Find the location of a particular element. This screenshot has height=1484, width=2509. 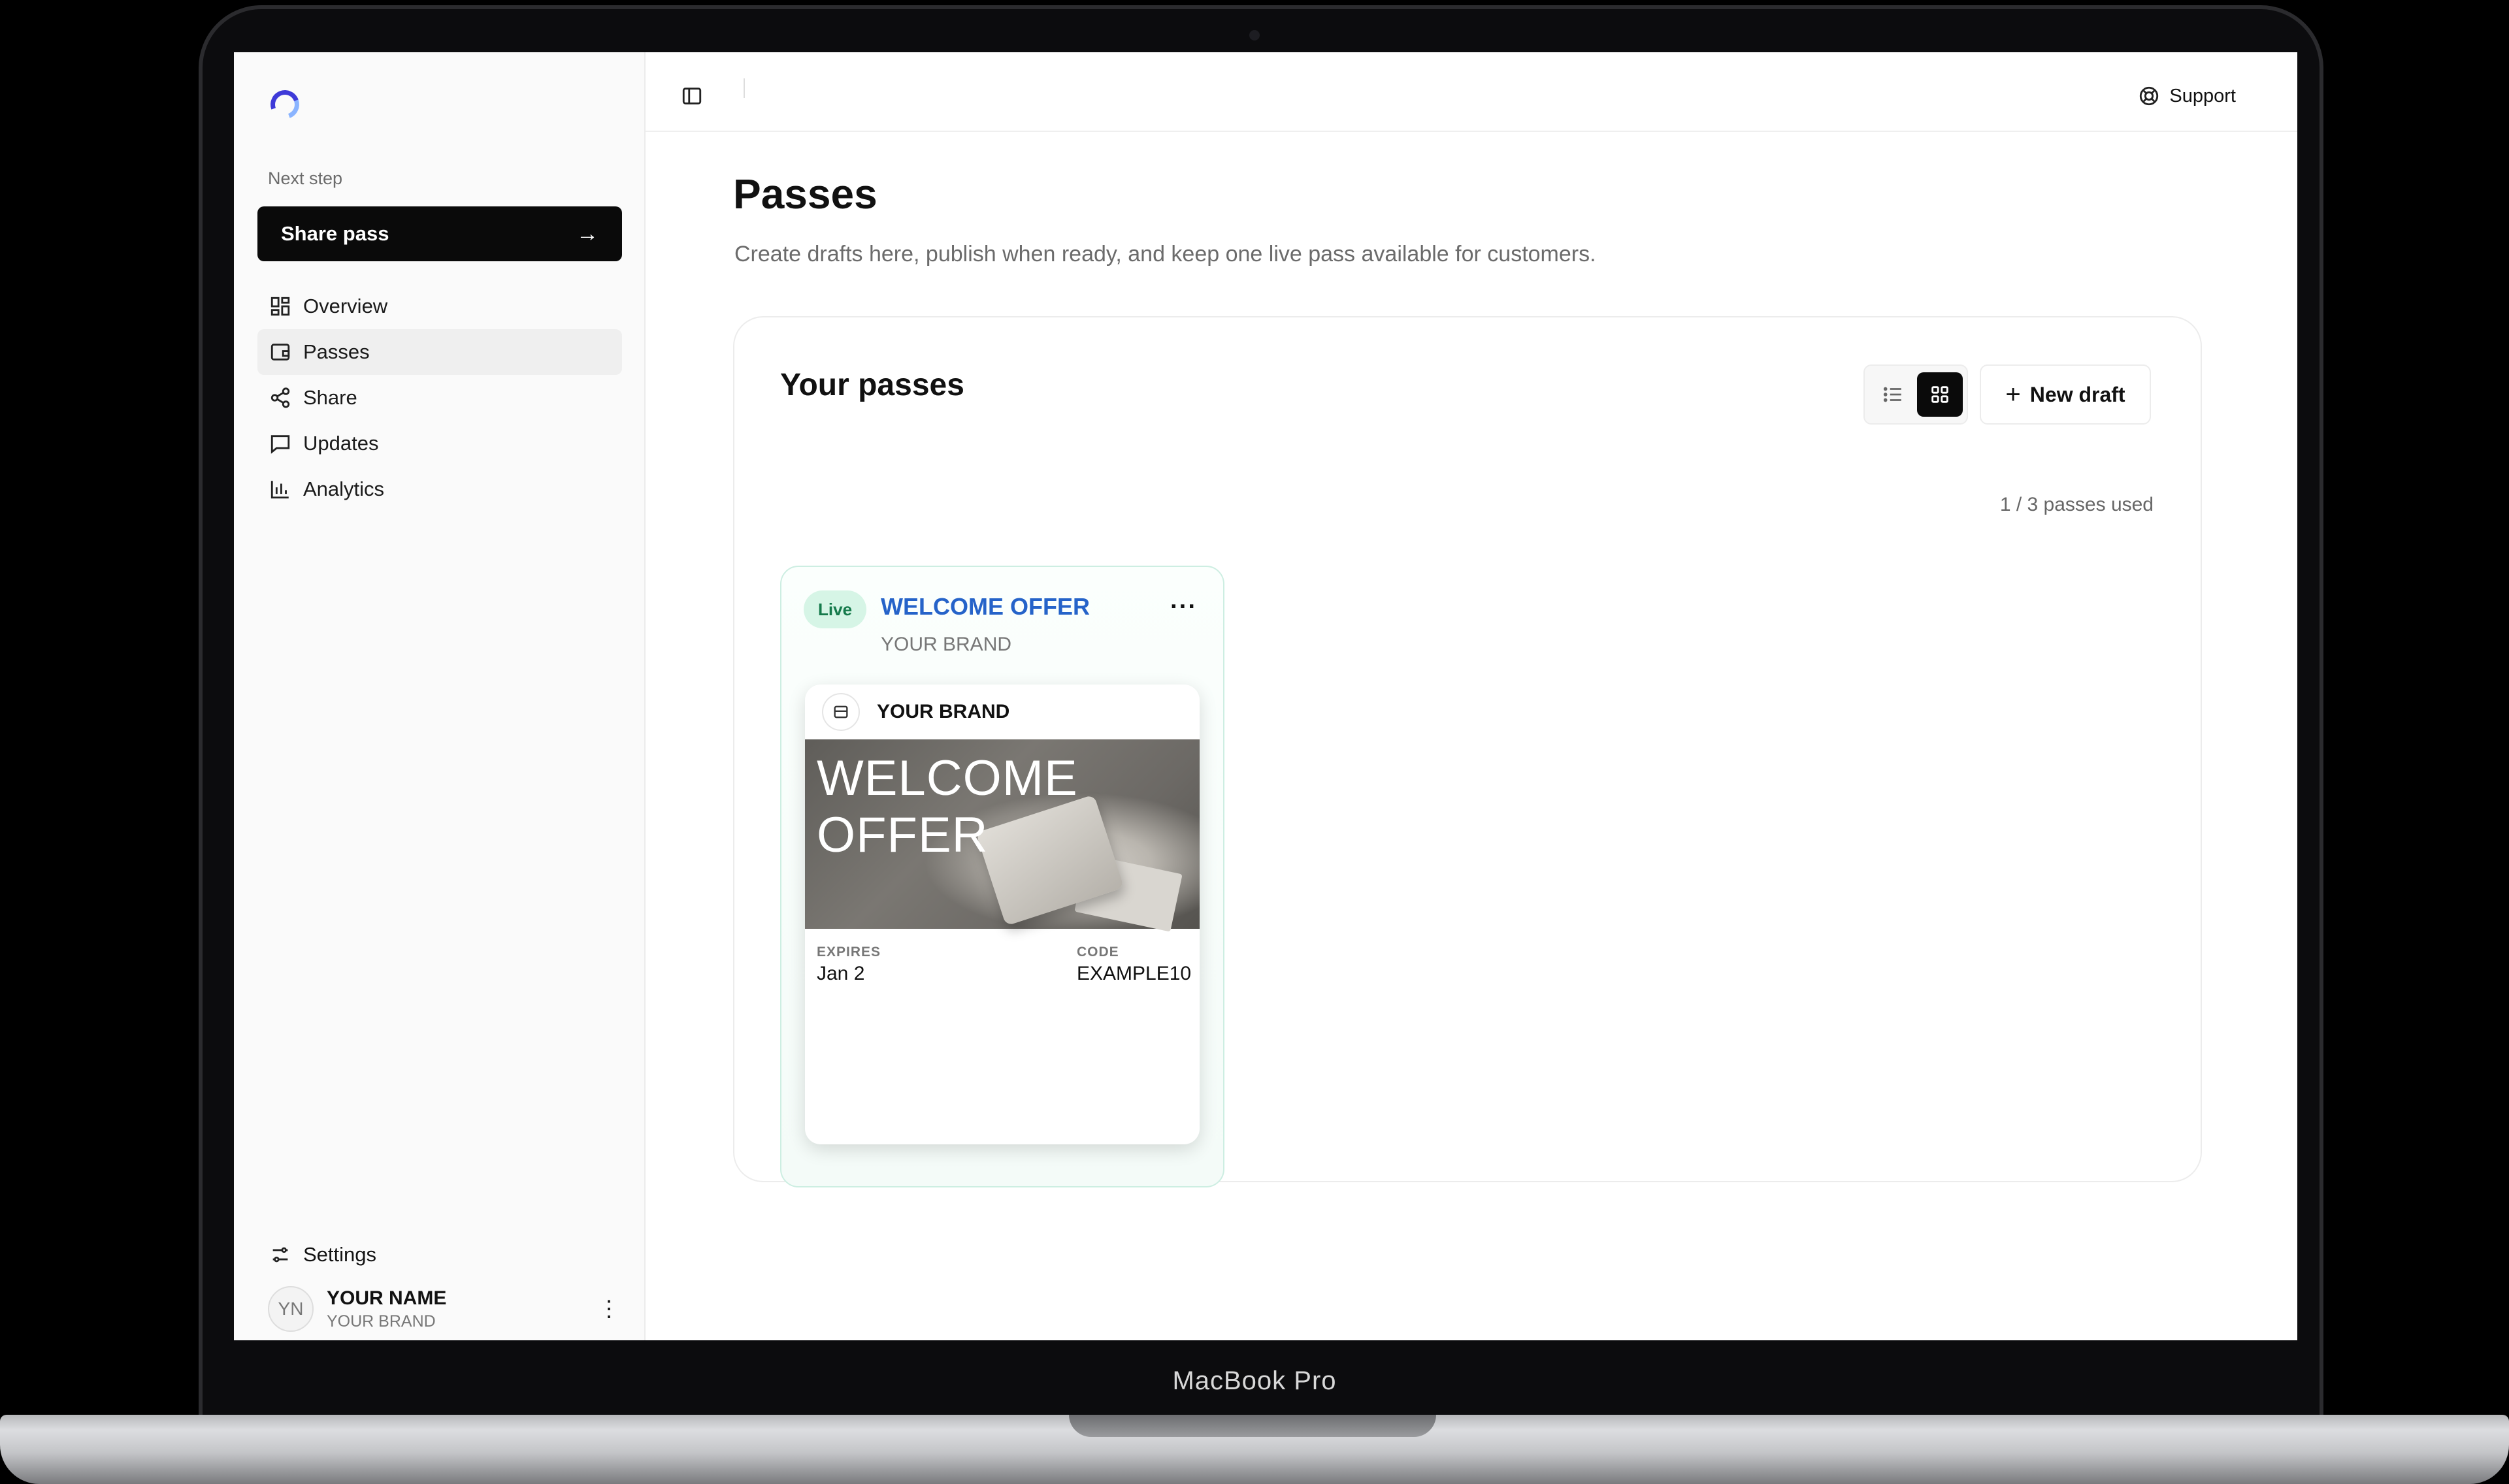

sidebar-item-share: Share is located at coordinates (440, 398).